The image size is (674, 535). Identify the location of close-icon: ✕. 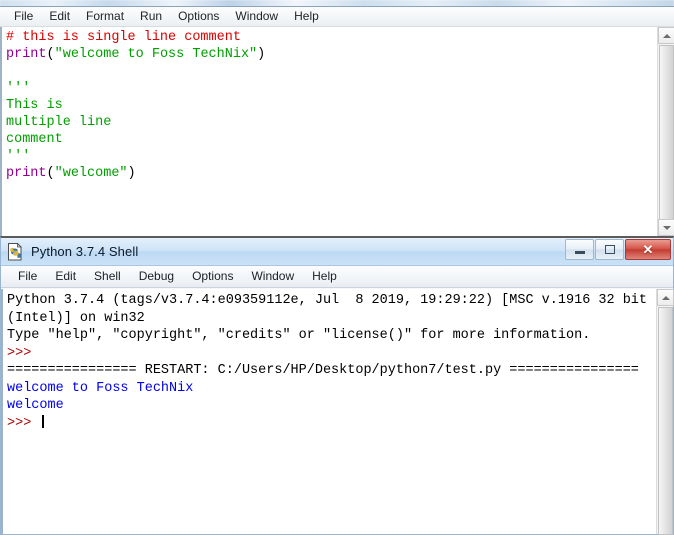
(648, 249).